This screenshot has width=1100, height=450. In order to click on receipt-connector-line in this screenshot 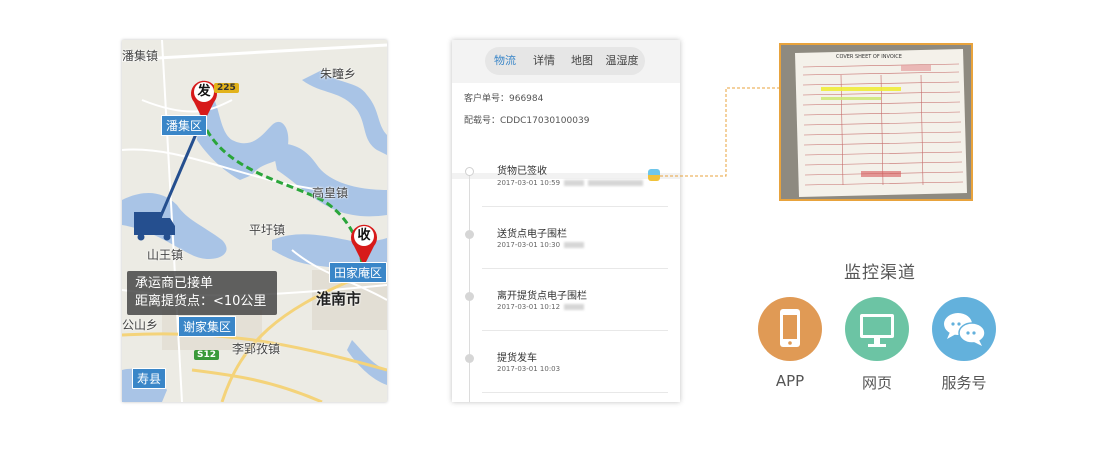, I will do `click(721, 132)`.